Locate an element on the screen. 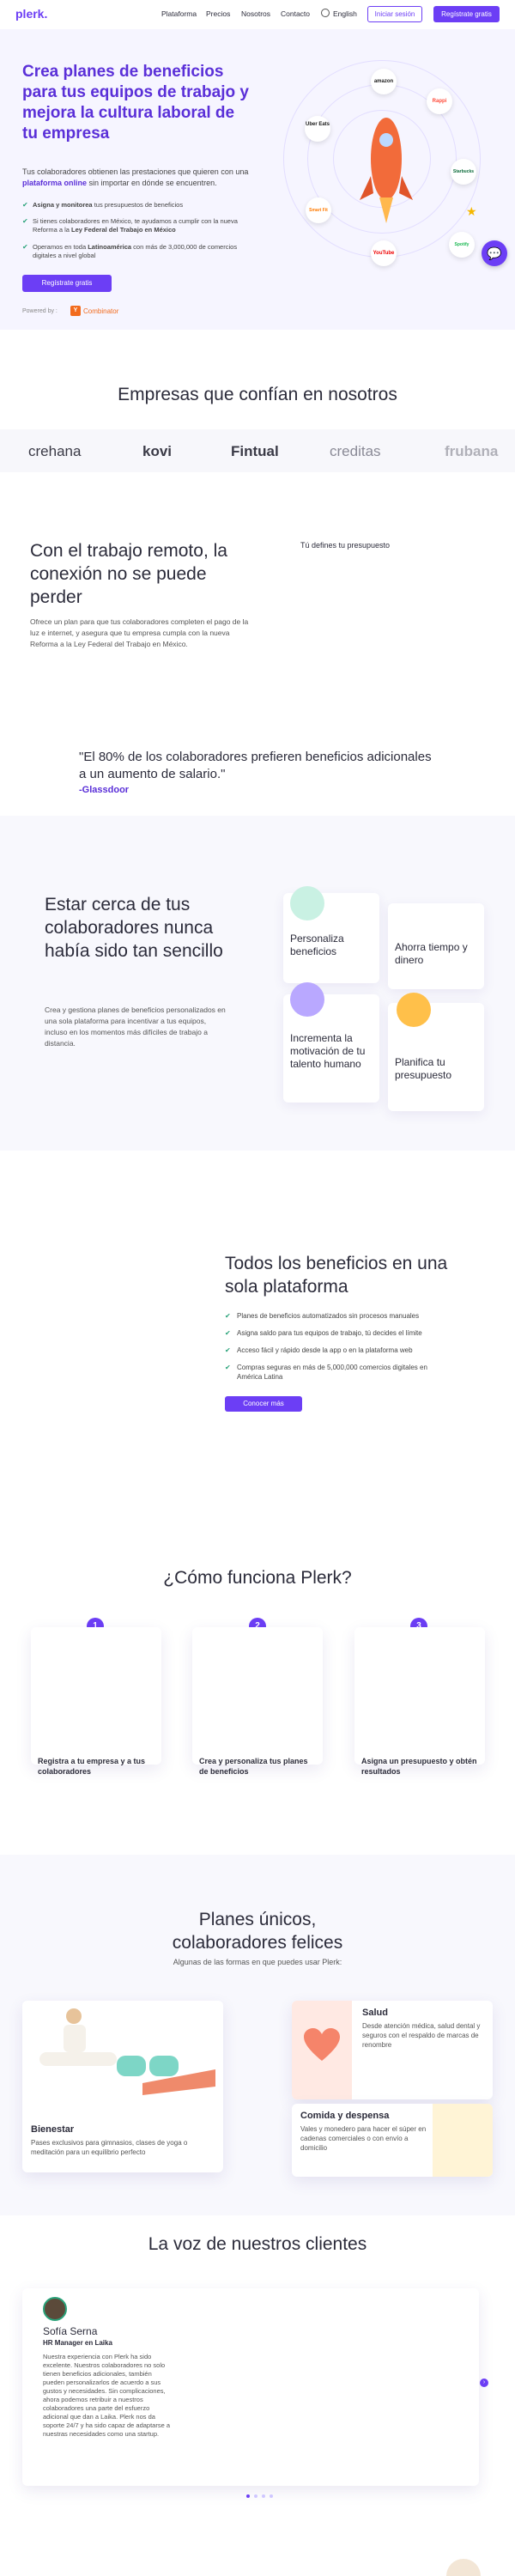  starbucks-logo: Starbucks is located at coordinates (463, 172).